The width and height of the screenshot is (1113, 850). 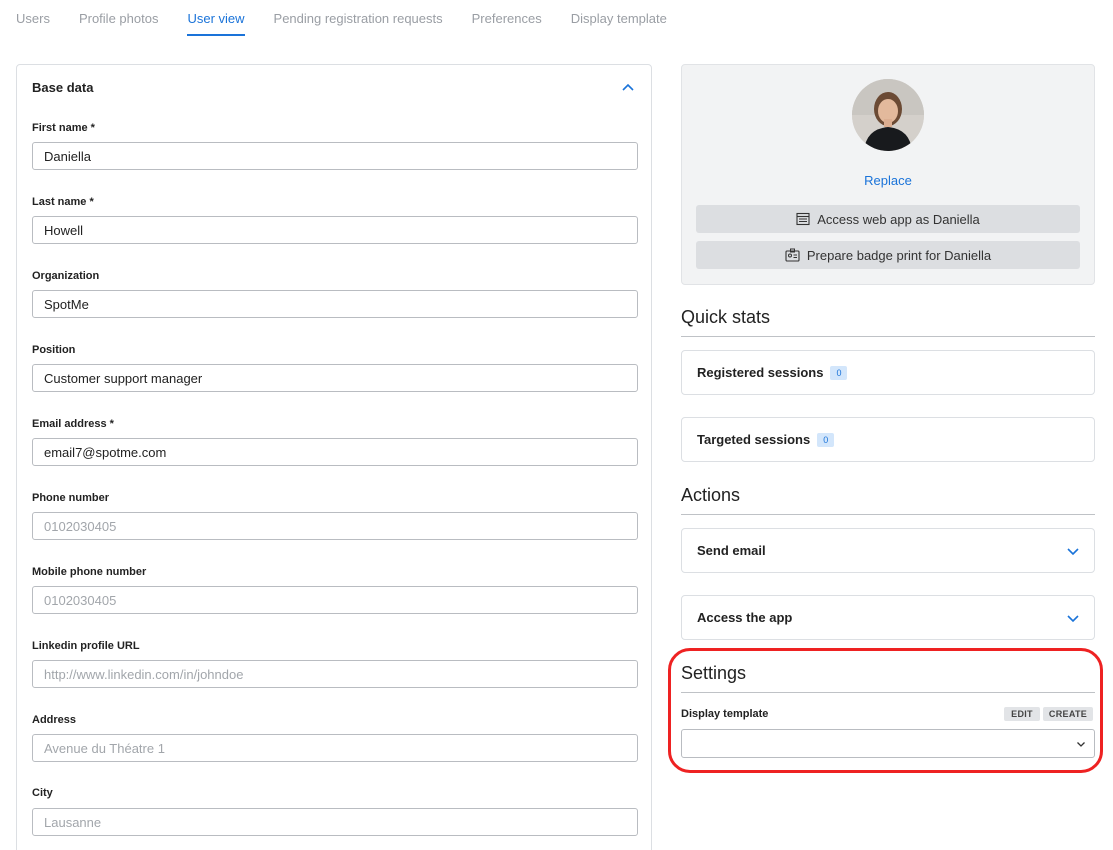 What do you see at coordinates (63, 87) in the screenshot?
I see `base-data-title: Base data` at bounding box center [63, 87].